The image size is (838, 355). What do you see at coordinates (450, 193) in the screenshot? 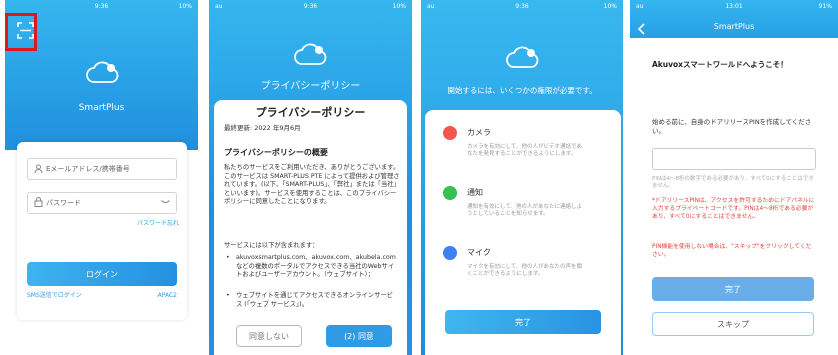
I see `bell-icon` at bounding box center [450, 193].